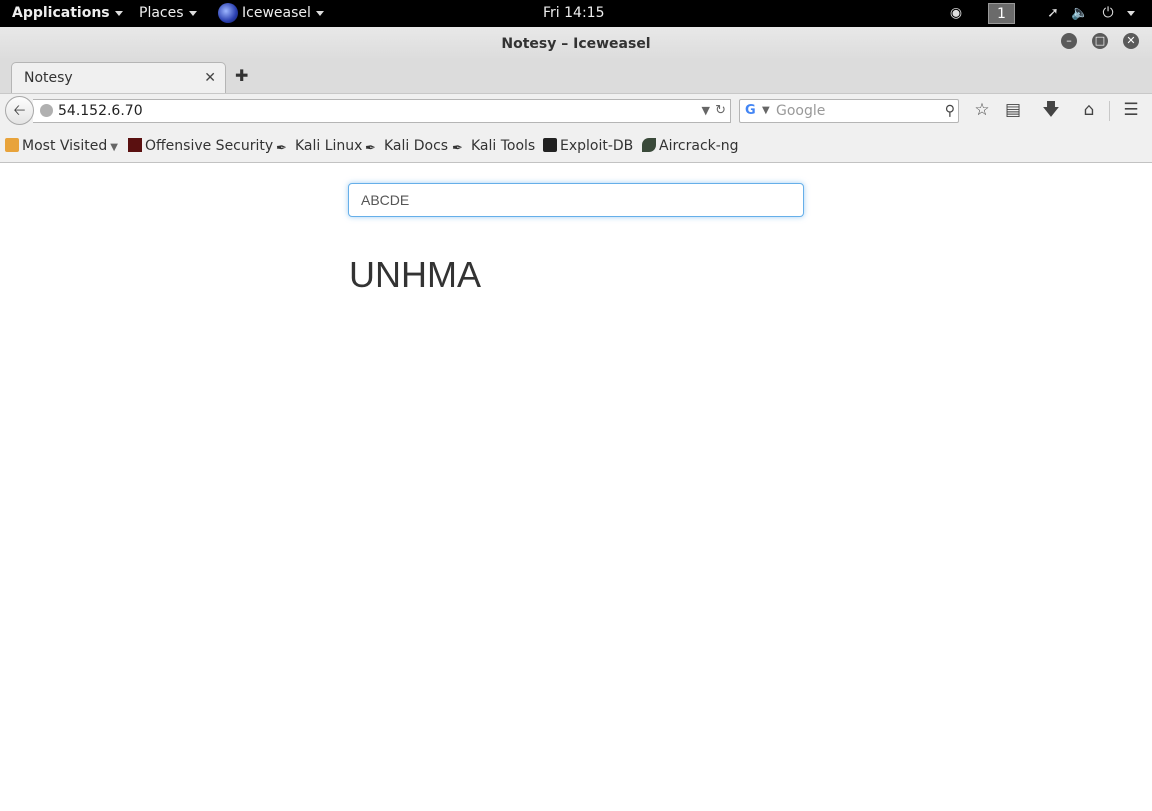  Describe the element at coordinates (1069, 41) in the screenshot. I see `minimize-icon: –` at that location.